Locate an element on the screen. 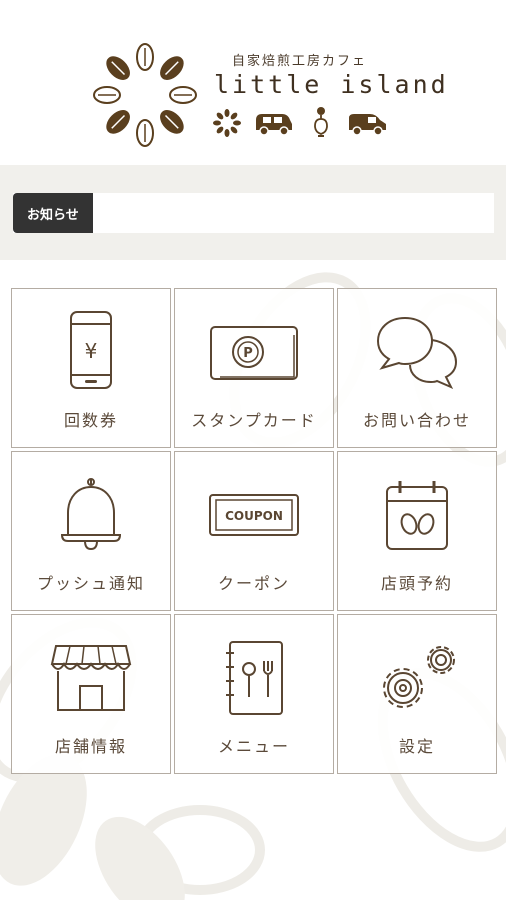  speech-bubbles-icon is located at coordinates (417, 352).